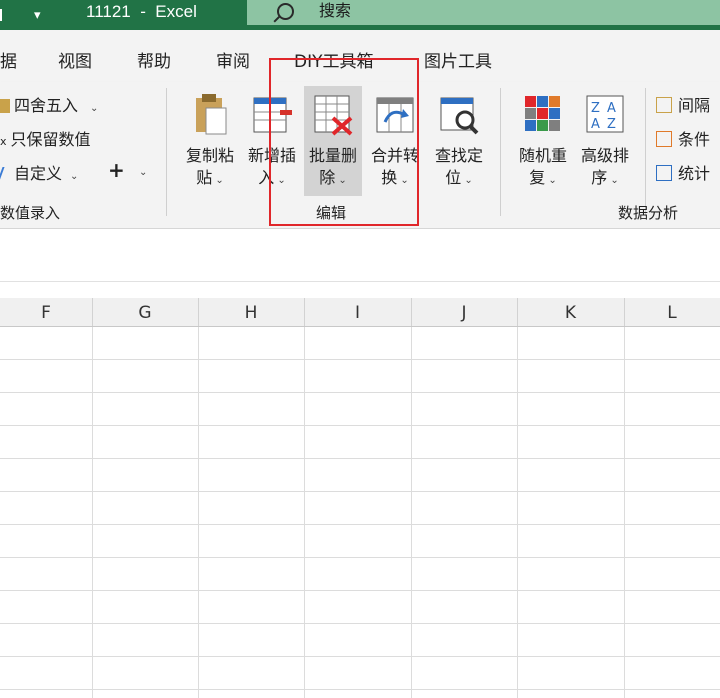 The height and width of the screenshot is (698, 720). Describe the element at coordinates (648, 213) in the screenshot. I see `group-label-data-analysis: 数据分析` at that location.